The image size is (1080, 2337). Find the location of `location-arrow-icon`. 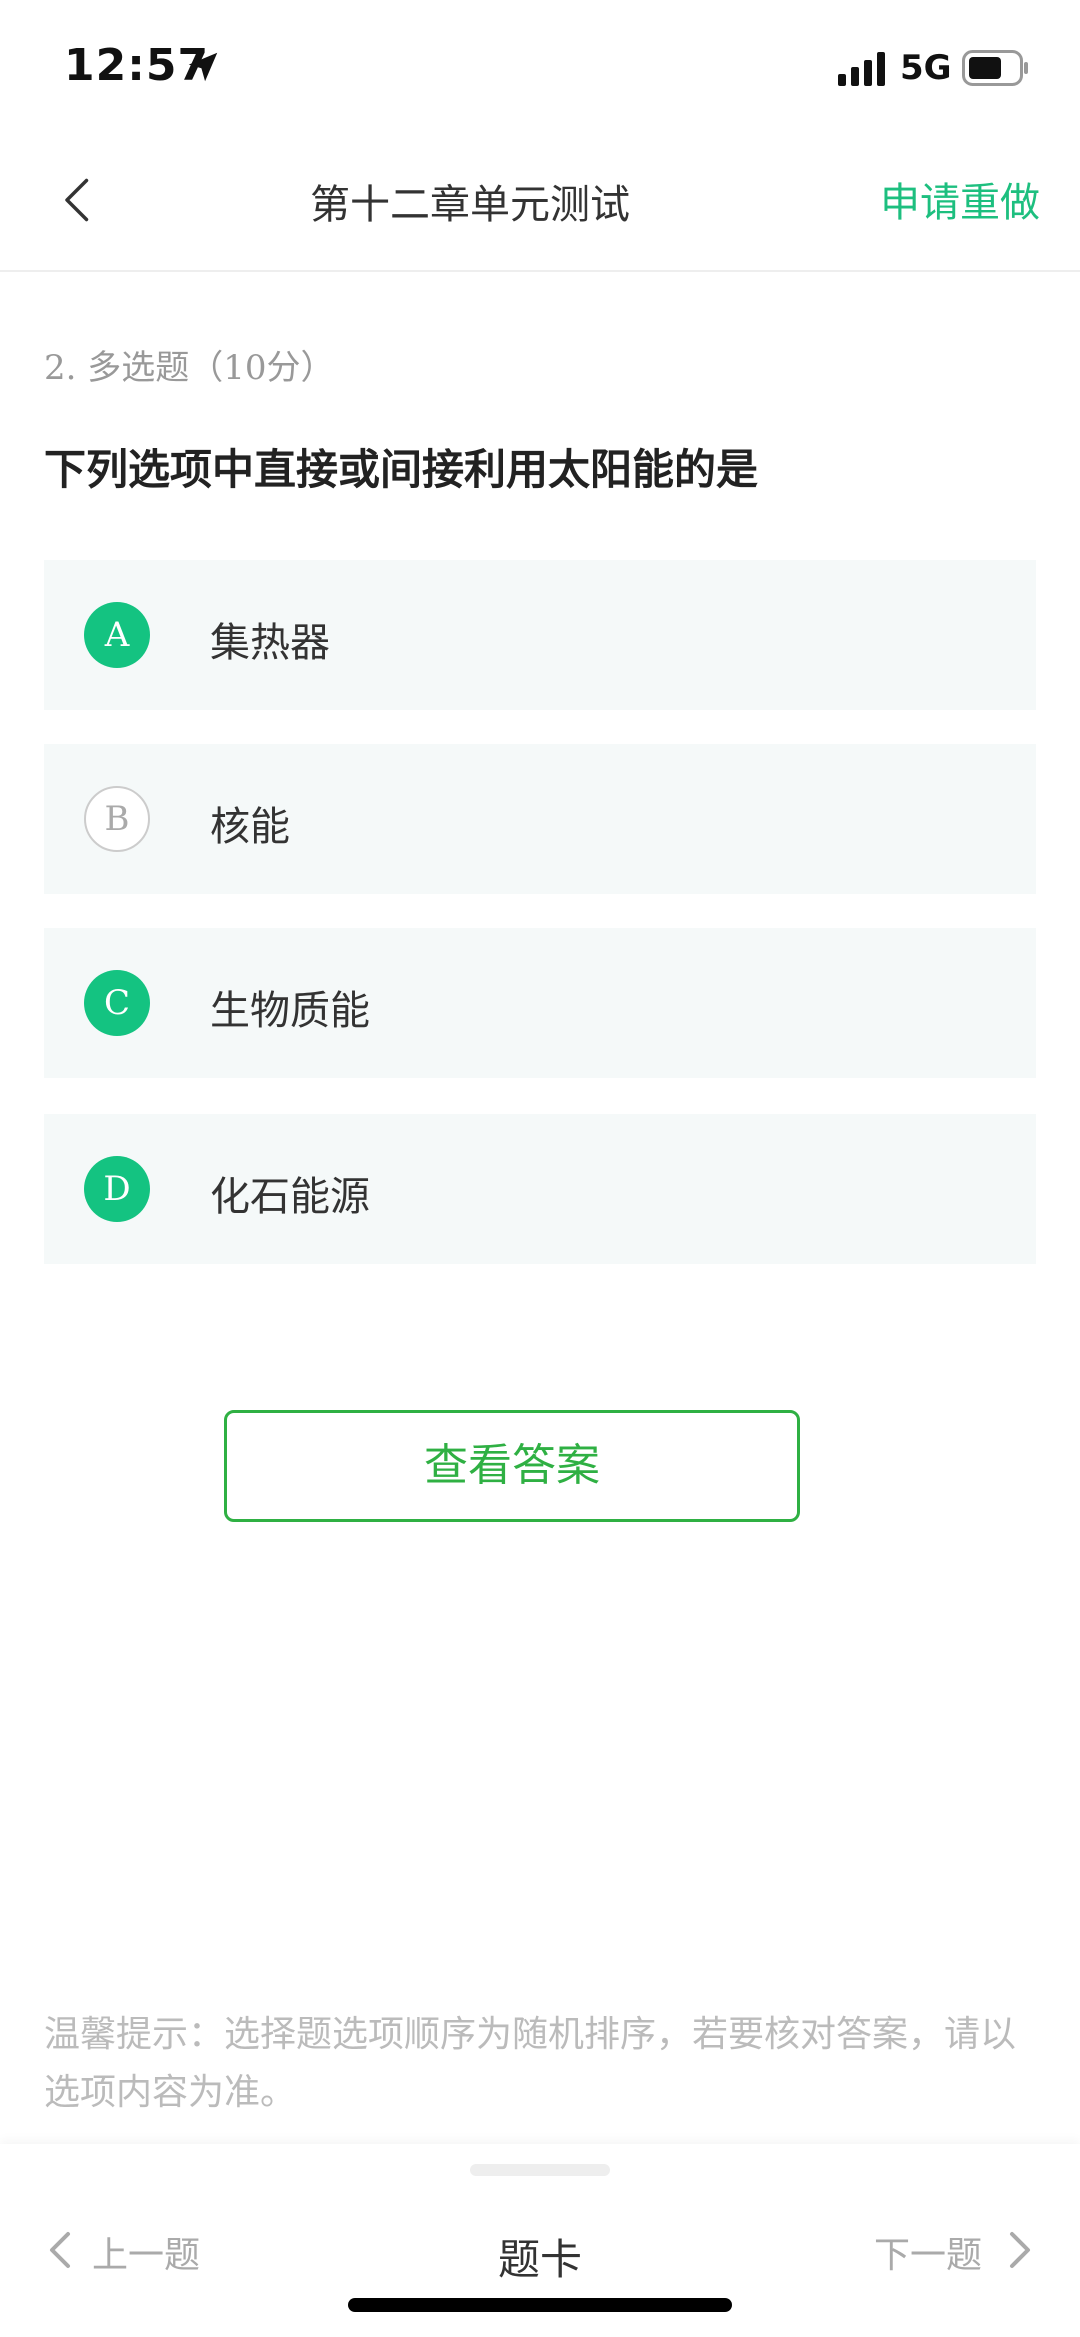

location-arrow-icon is located at coordinates (203, 67).